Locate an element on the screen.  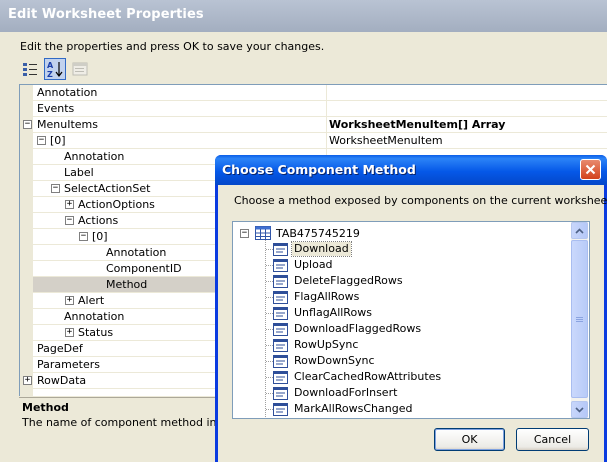
svg-text: Z is located at coordinates (50, 74).